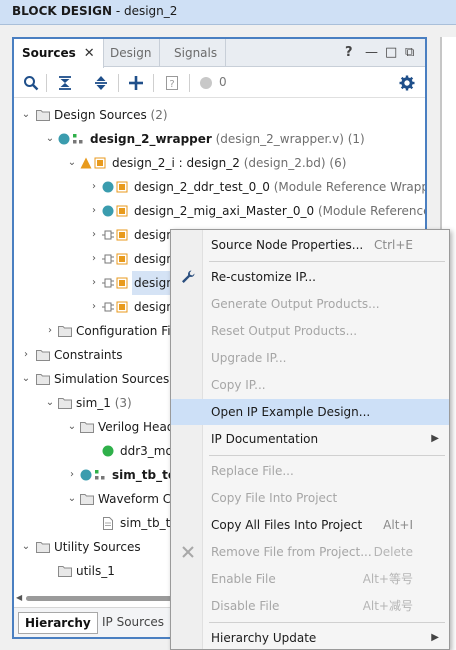 This screenshot has height=650, width=456. Describe the element at coordinates (310, 525) in the screenshot. I see `menu-item-copy-all-files-into-project: Copy All Files Into Project Alt+I` at that location.